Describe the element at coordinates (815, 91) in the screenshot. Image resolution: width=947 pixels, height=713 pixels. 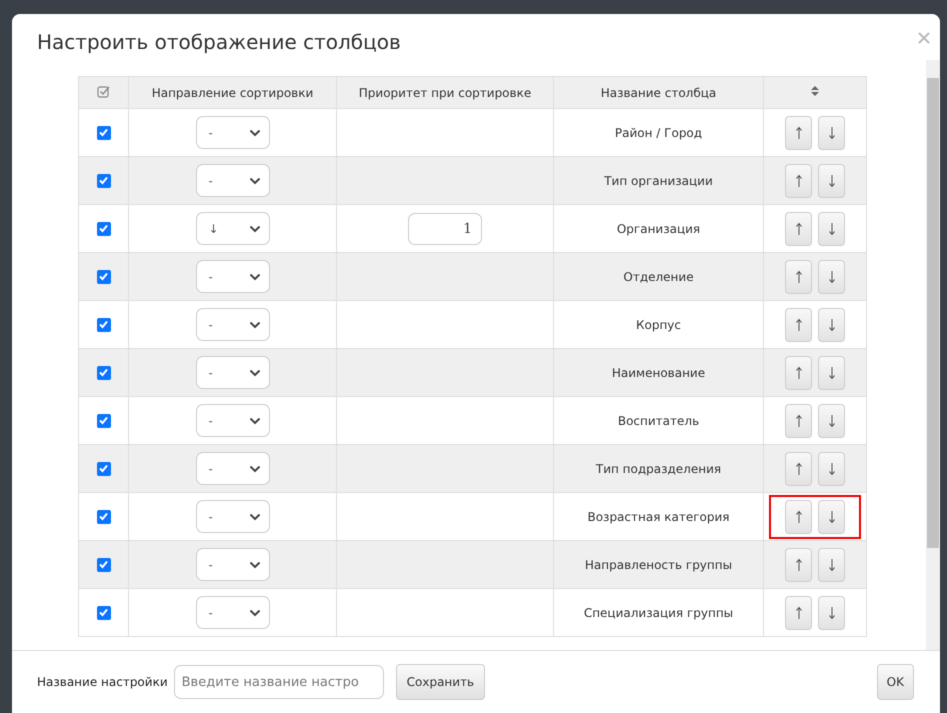
I see `sort-icon` at that location.